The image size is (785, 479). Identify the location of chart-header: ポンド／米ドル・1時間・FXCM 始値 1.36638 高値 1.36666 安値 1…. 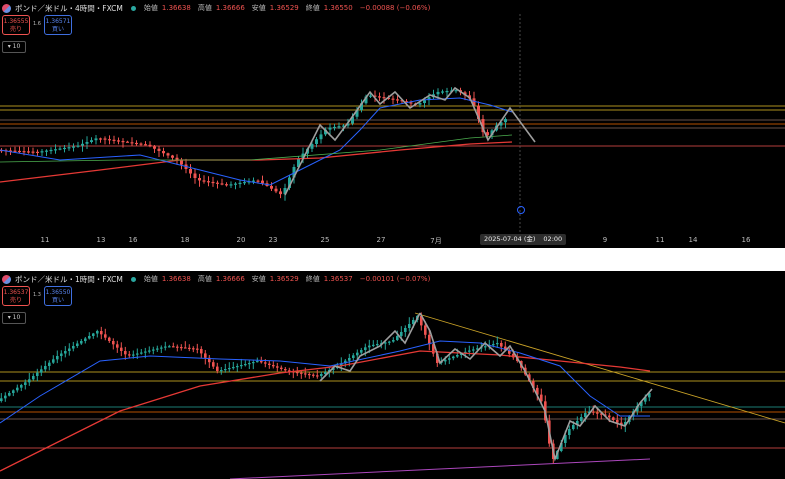
(217, 279).